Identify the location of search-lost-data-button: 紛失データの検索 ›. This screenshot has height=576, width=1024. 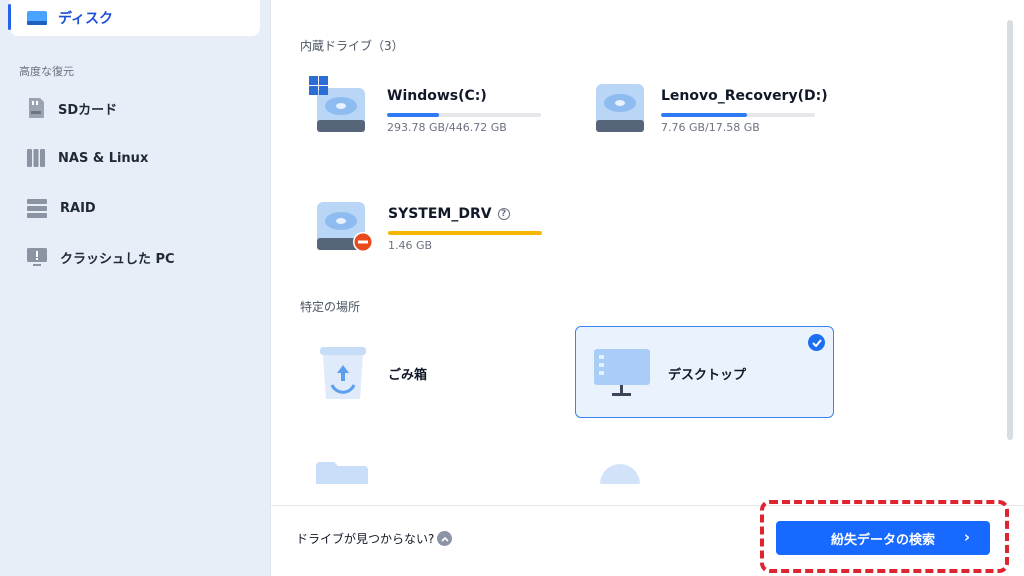
(883, 538).